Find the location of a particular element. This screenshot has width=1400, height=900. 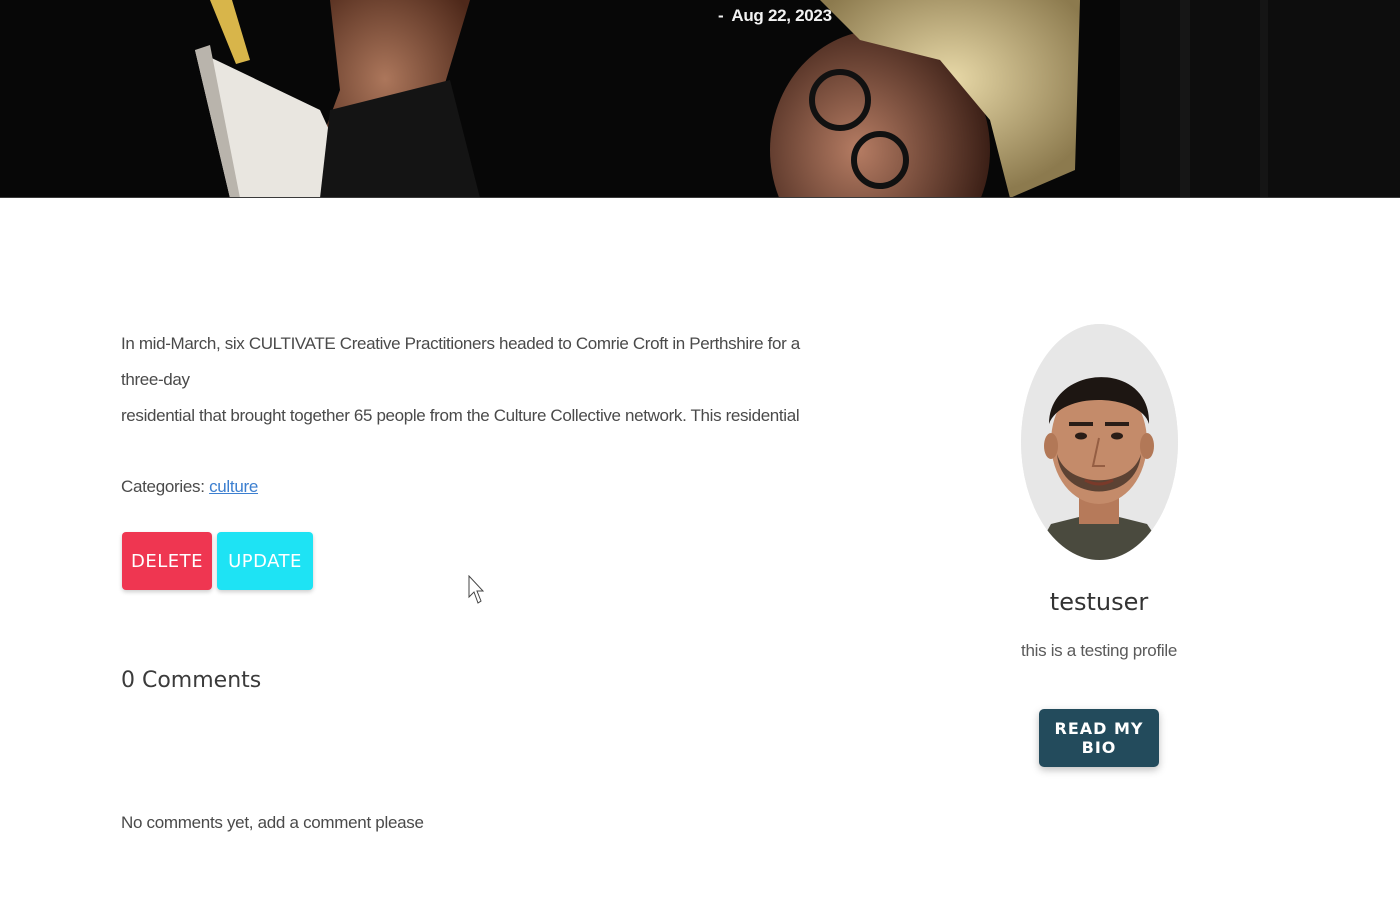

author-name: testuser is located at coordinates (1099, 602).